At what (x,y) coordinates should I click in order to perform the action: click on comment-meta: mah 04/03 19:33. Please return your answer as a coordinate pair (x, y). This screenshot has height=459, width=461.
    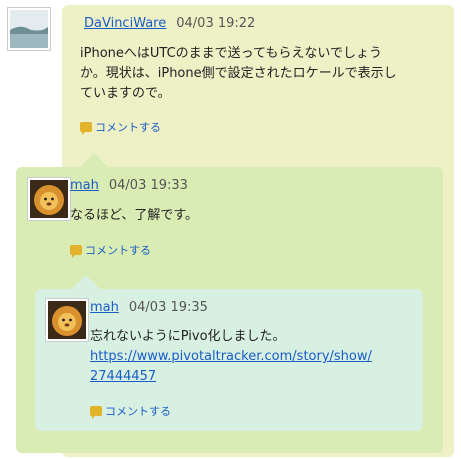
    Looking at the image, I should click on (129, 185).